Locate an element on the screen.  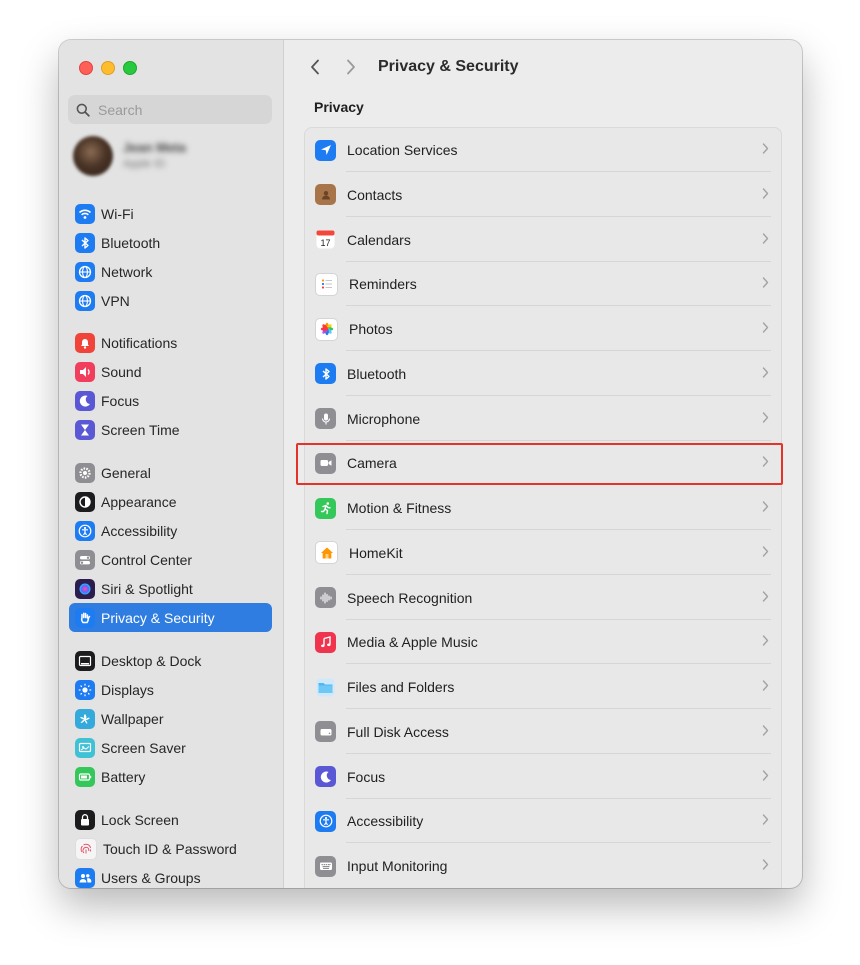
sidebar-item-label: Privacy & Security is located at coordinates (158, 617).